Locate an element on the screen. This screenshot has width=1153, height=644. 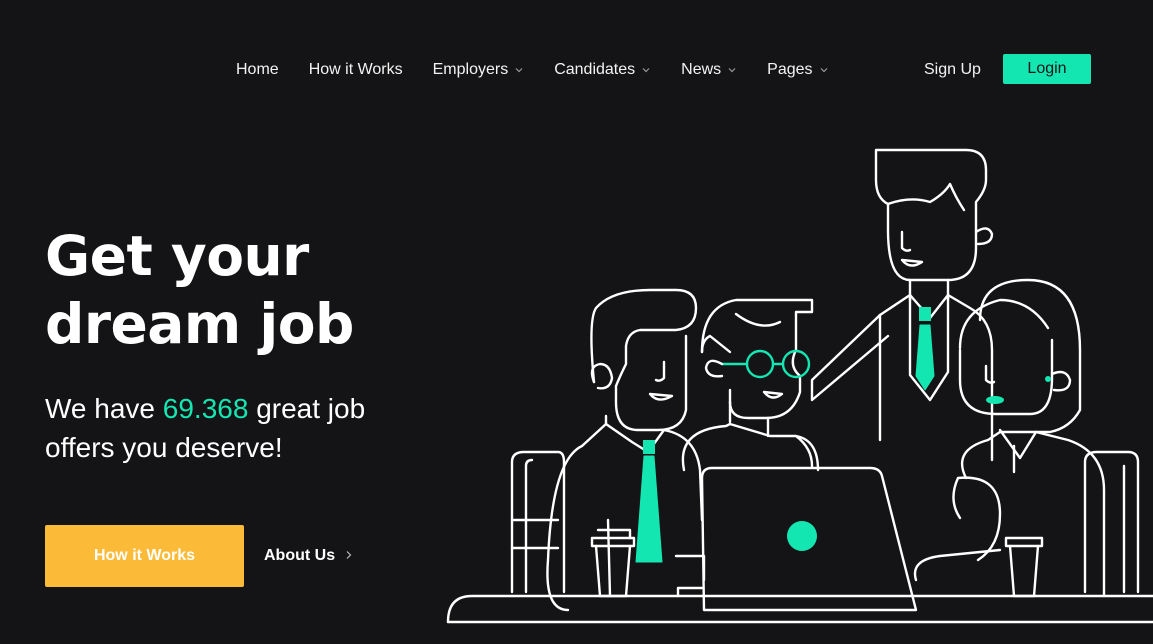
hero-title: Get your dream job is located at coordinates (255, 290).